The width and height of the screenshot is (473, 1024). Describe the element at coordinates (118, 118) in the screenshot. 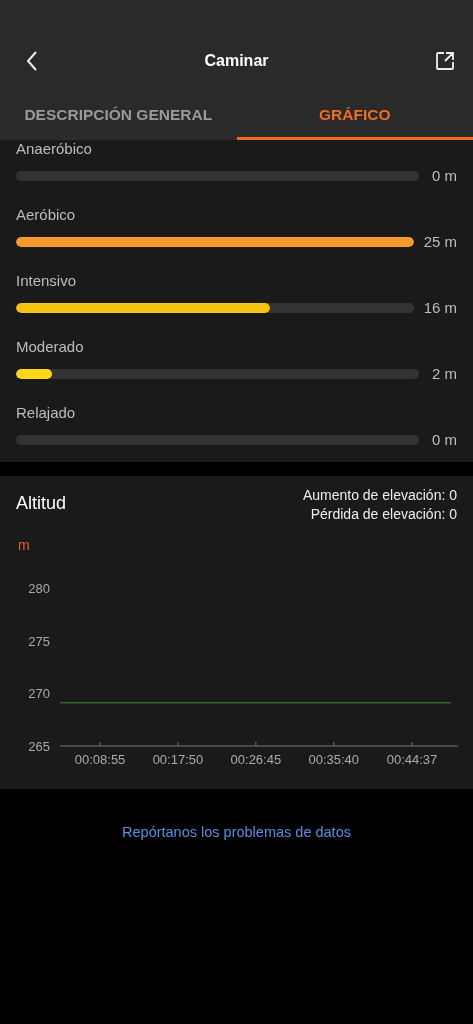

I see `tab: DESCRIPCIÓN GENERAL` at that location.